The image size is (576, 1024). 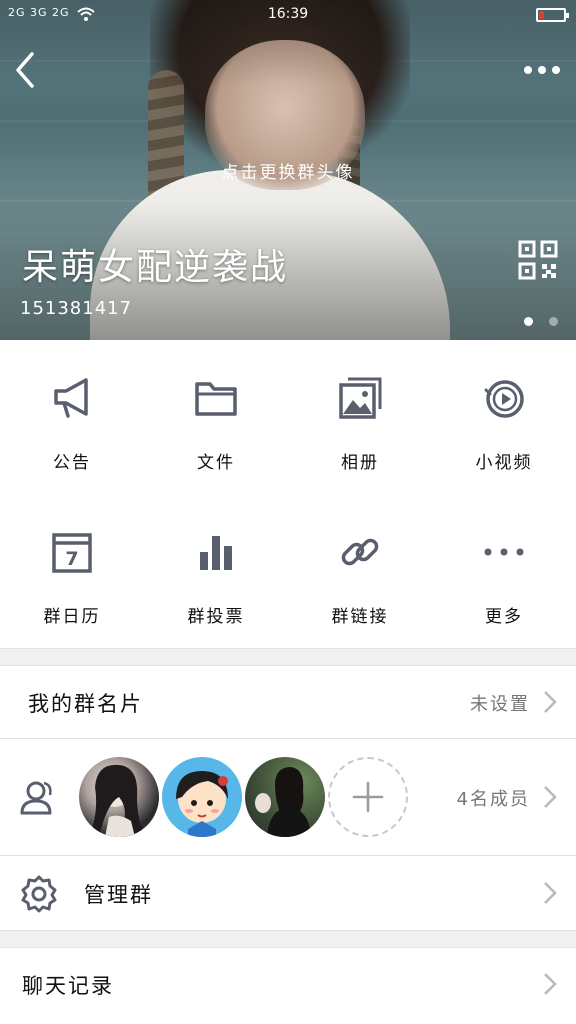 I want to click on my-group-card-title: 我的群名片, so click(x=85, y=704).